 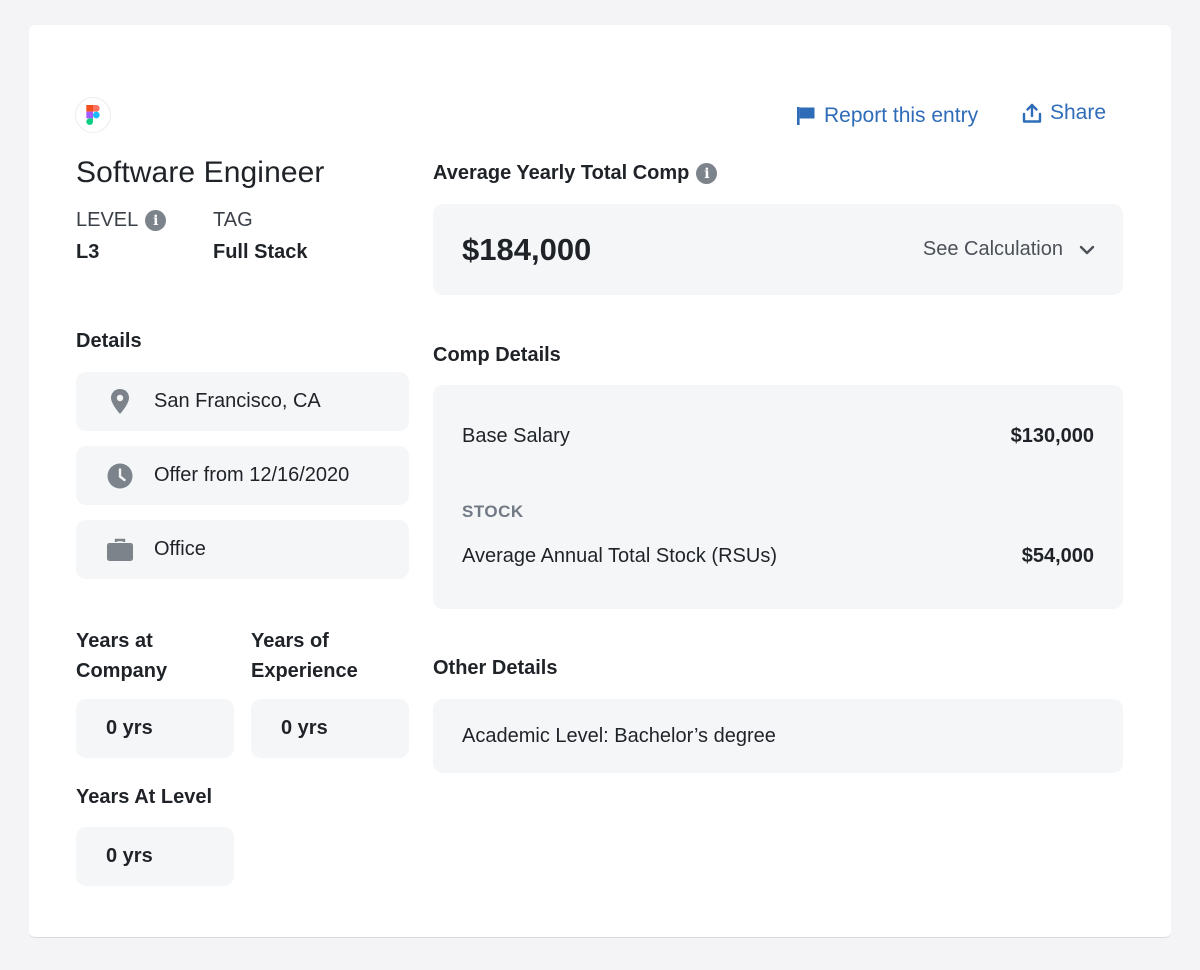 I want to click on work-type-pill: Office, so click(x=242, y=549).